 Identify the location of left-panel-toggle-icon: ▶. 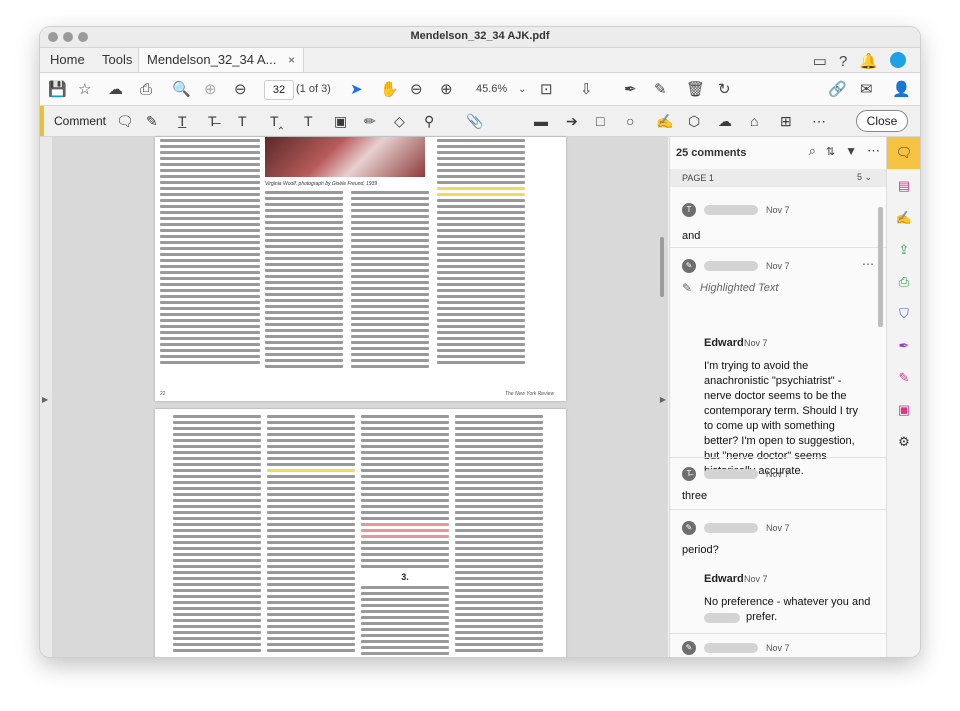
(45, 399).